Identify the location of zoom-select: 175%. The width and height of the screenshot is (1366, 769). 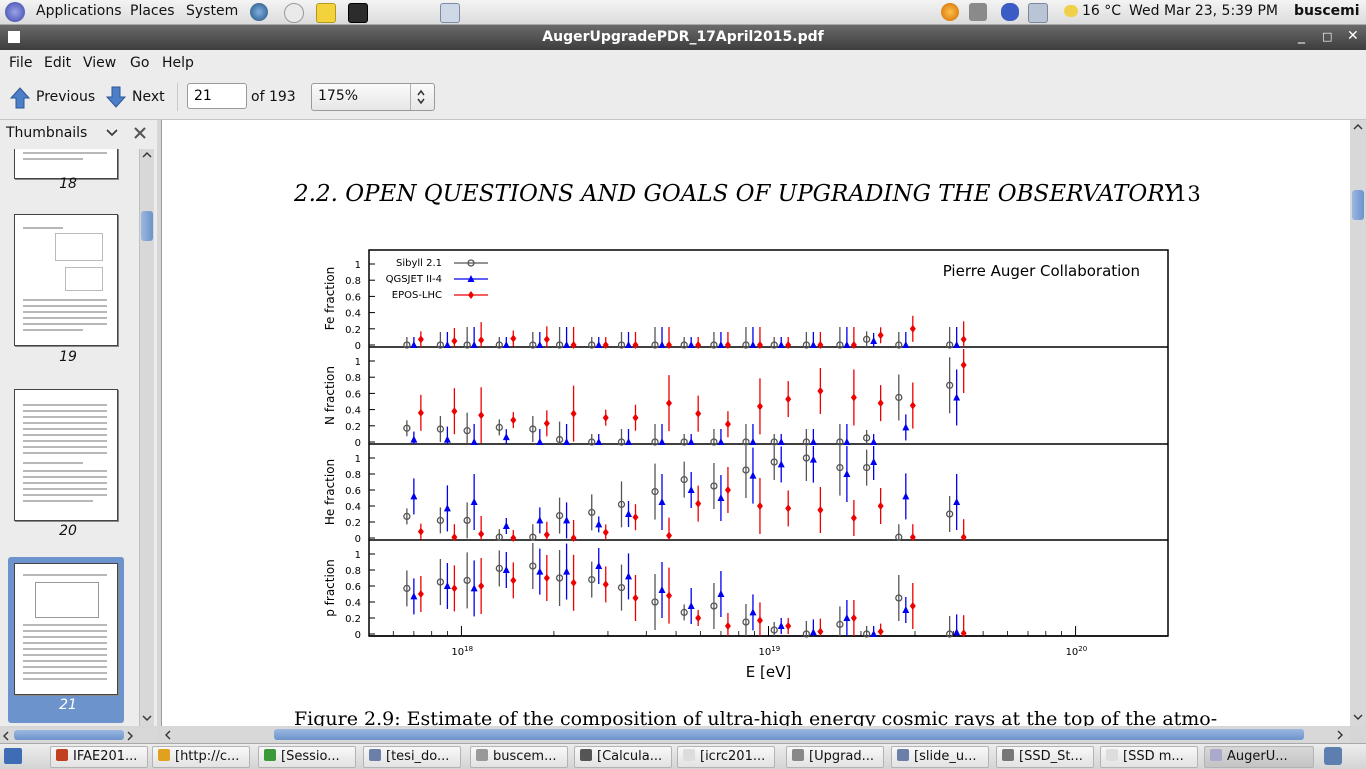
(373, 97).